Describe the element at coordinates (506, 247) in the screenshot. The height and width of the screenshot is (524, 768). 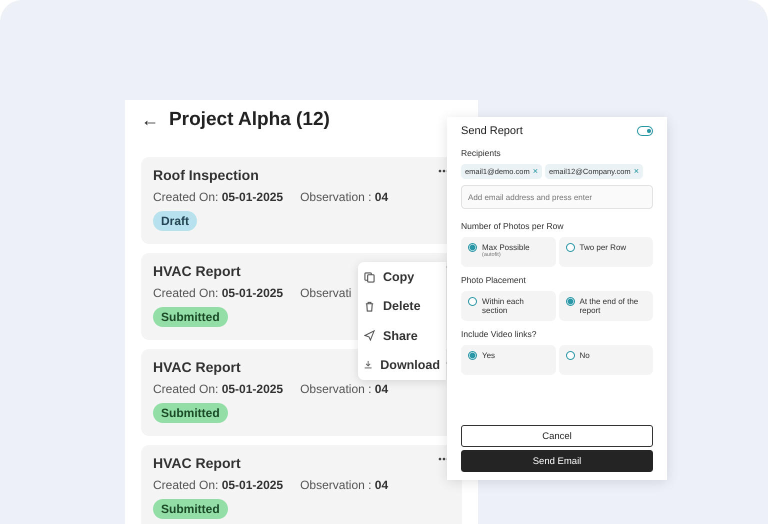
I see `option-label: Max Possible` at that location.